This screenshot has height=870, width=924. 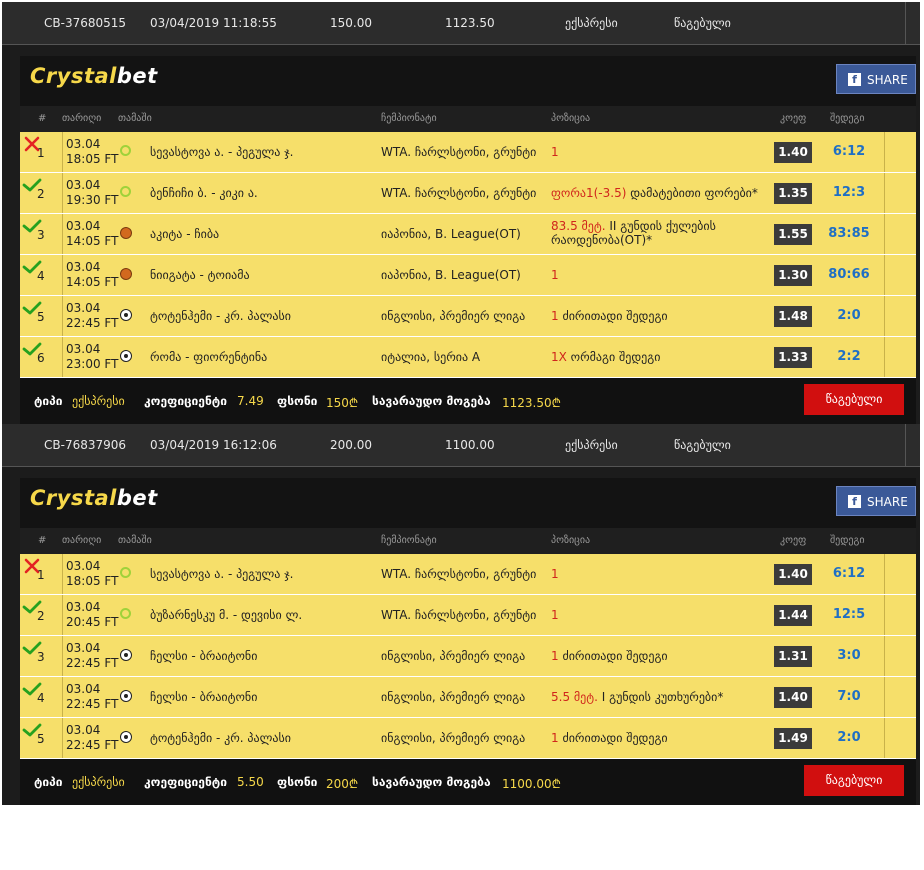 I want to click on logo-part-1: Crystal, so click(x=73, y=498).